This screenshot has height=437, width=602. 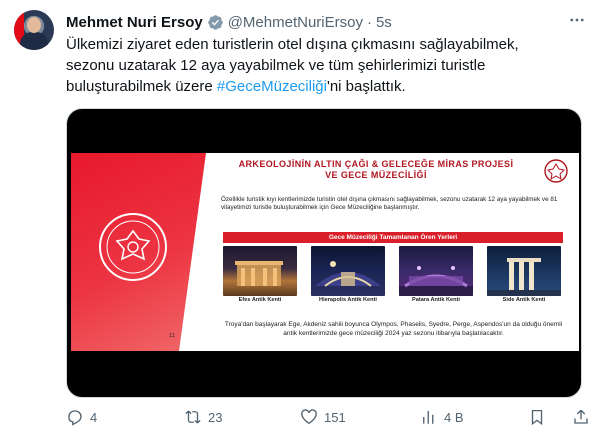 What do you see at coordinates (215, 417) in the screenshot?
I see `repost-count: 23` at bounding box center [215, 417].